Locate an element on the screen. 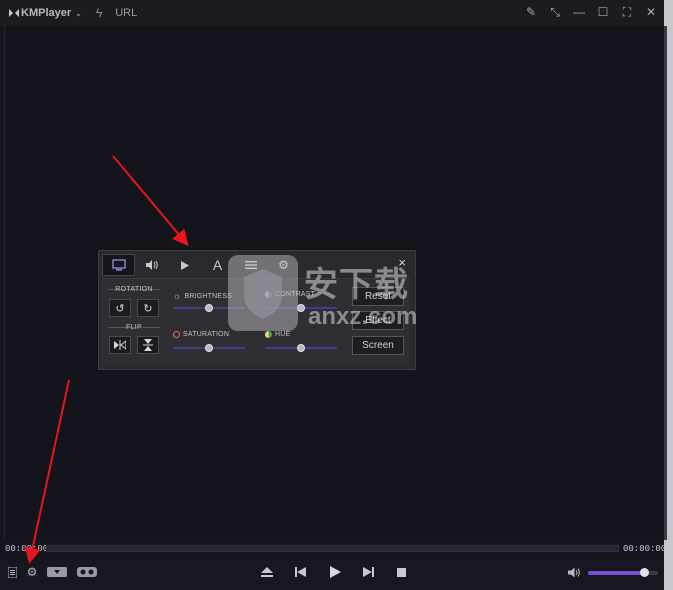  next-button is located at coordinates (368, 572).